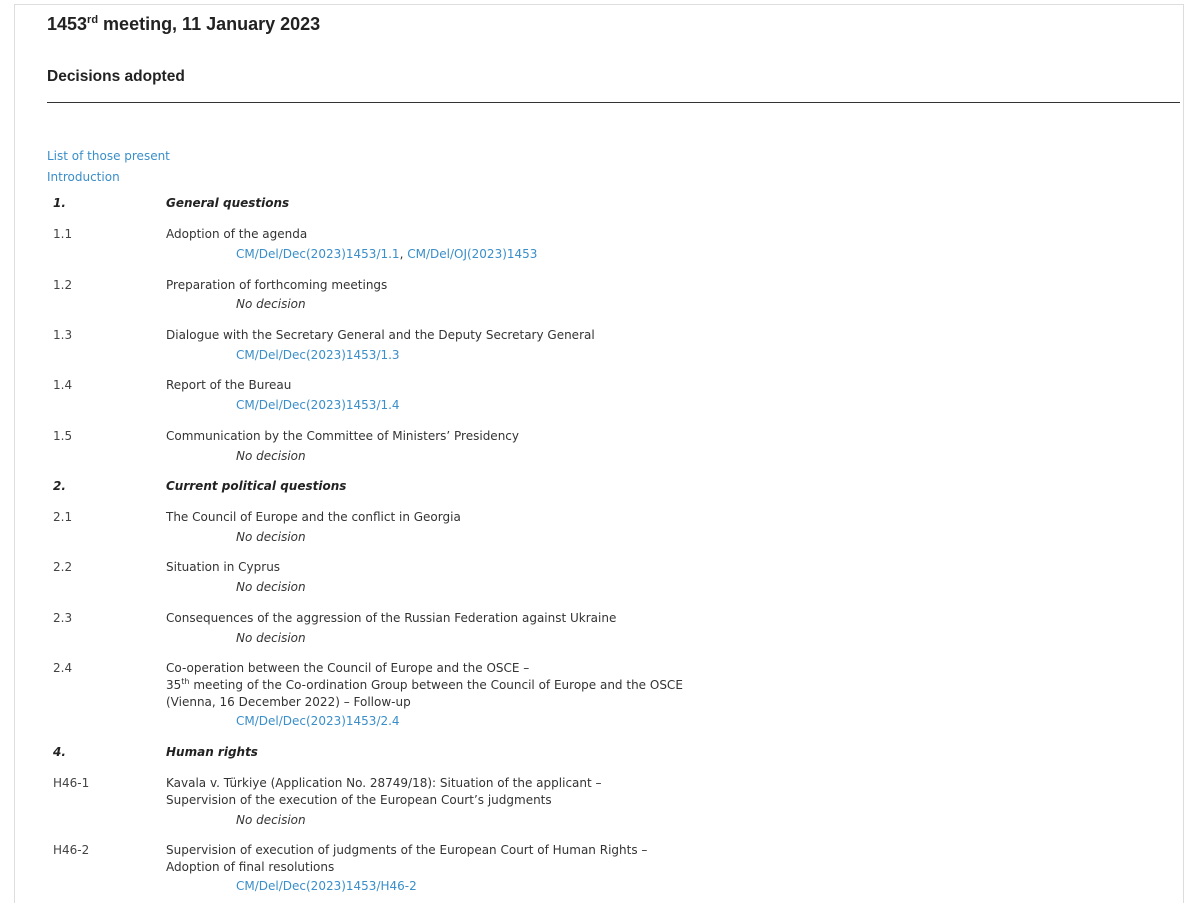 This screenshot has width=1204, height=903. I want to click on introduction-link: Introduction, so click(83, 177).